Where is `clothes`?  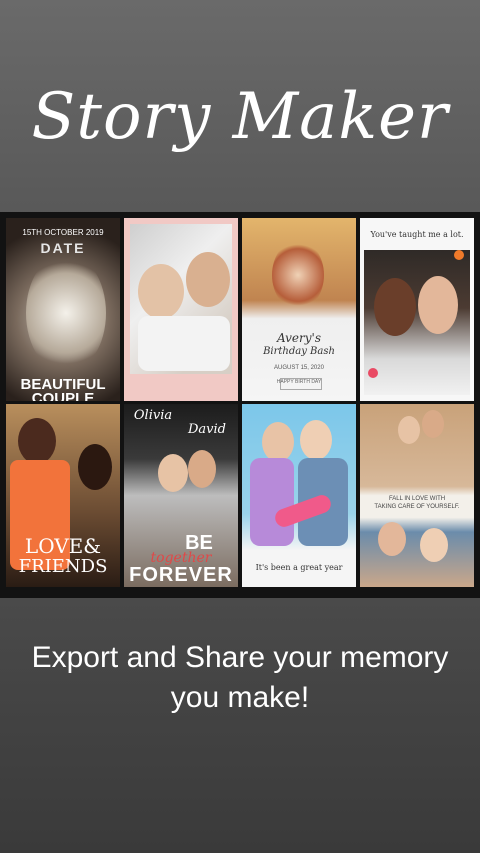 clothes is located at coordinates (184, 343).